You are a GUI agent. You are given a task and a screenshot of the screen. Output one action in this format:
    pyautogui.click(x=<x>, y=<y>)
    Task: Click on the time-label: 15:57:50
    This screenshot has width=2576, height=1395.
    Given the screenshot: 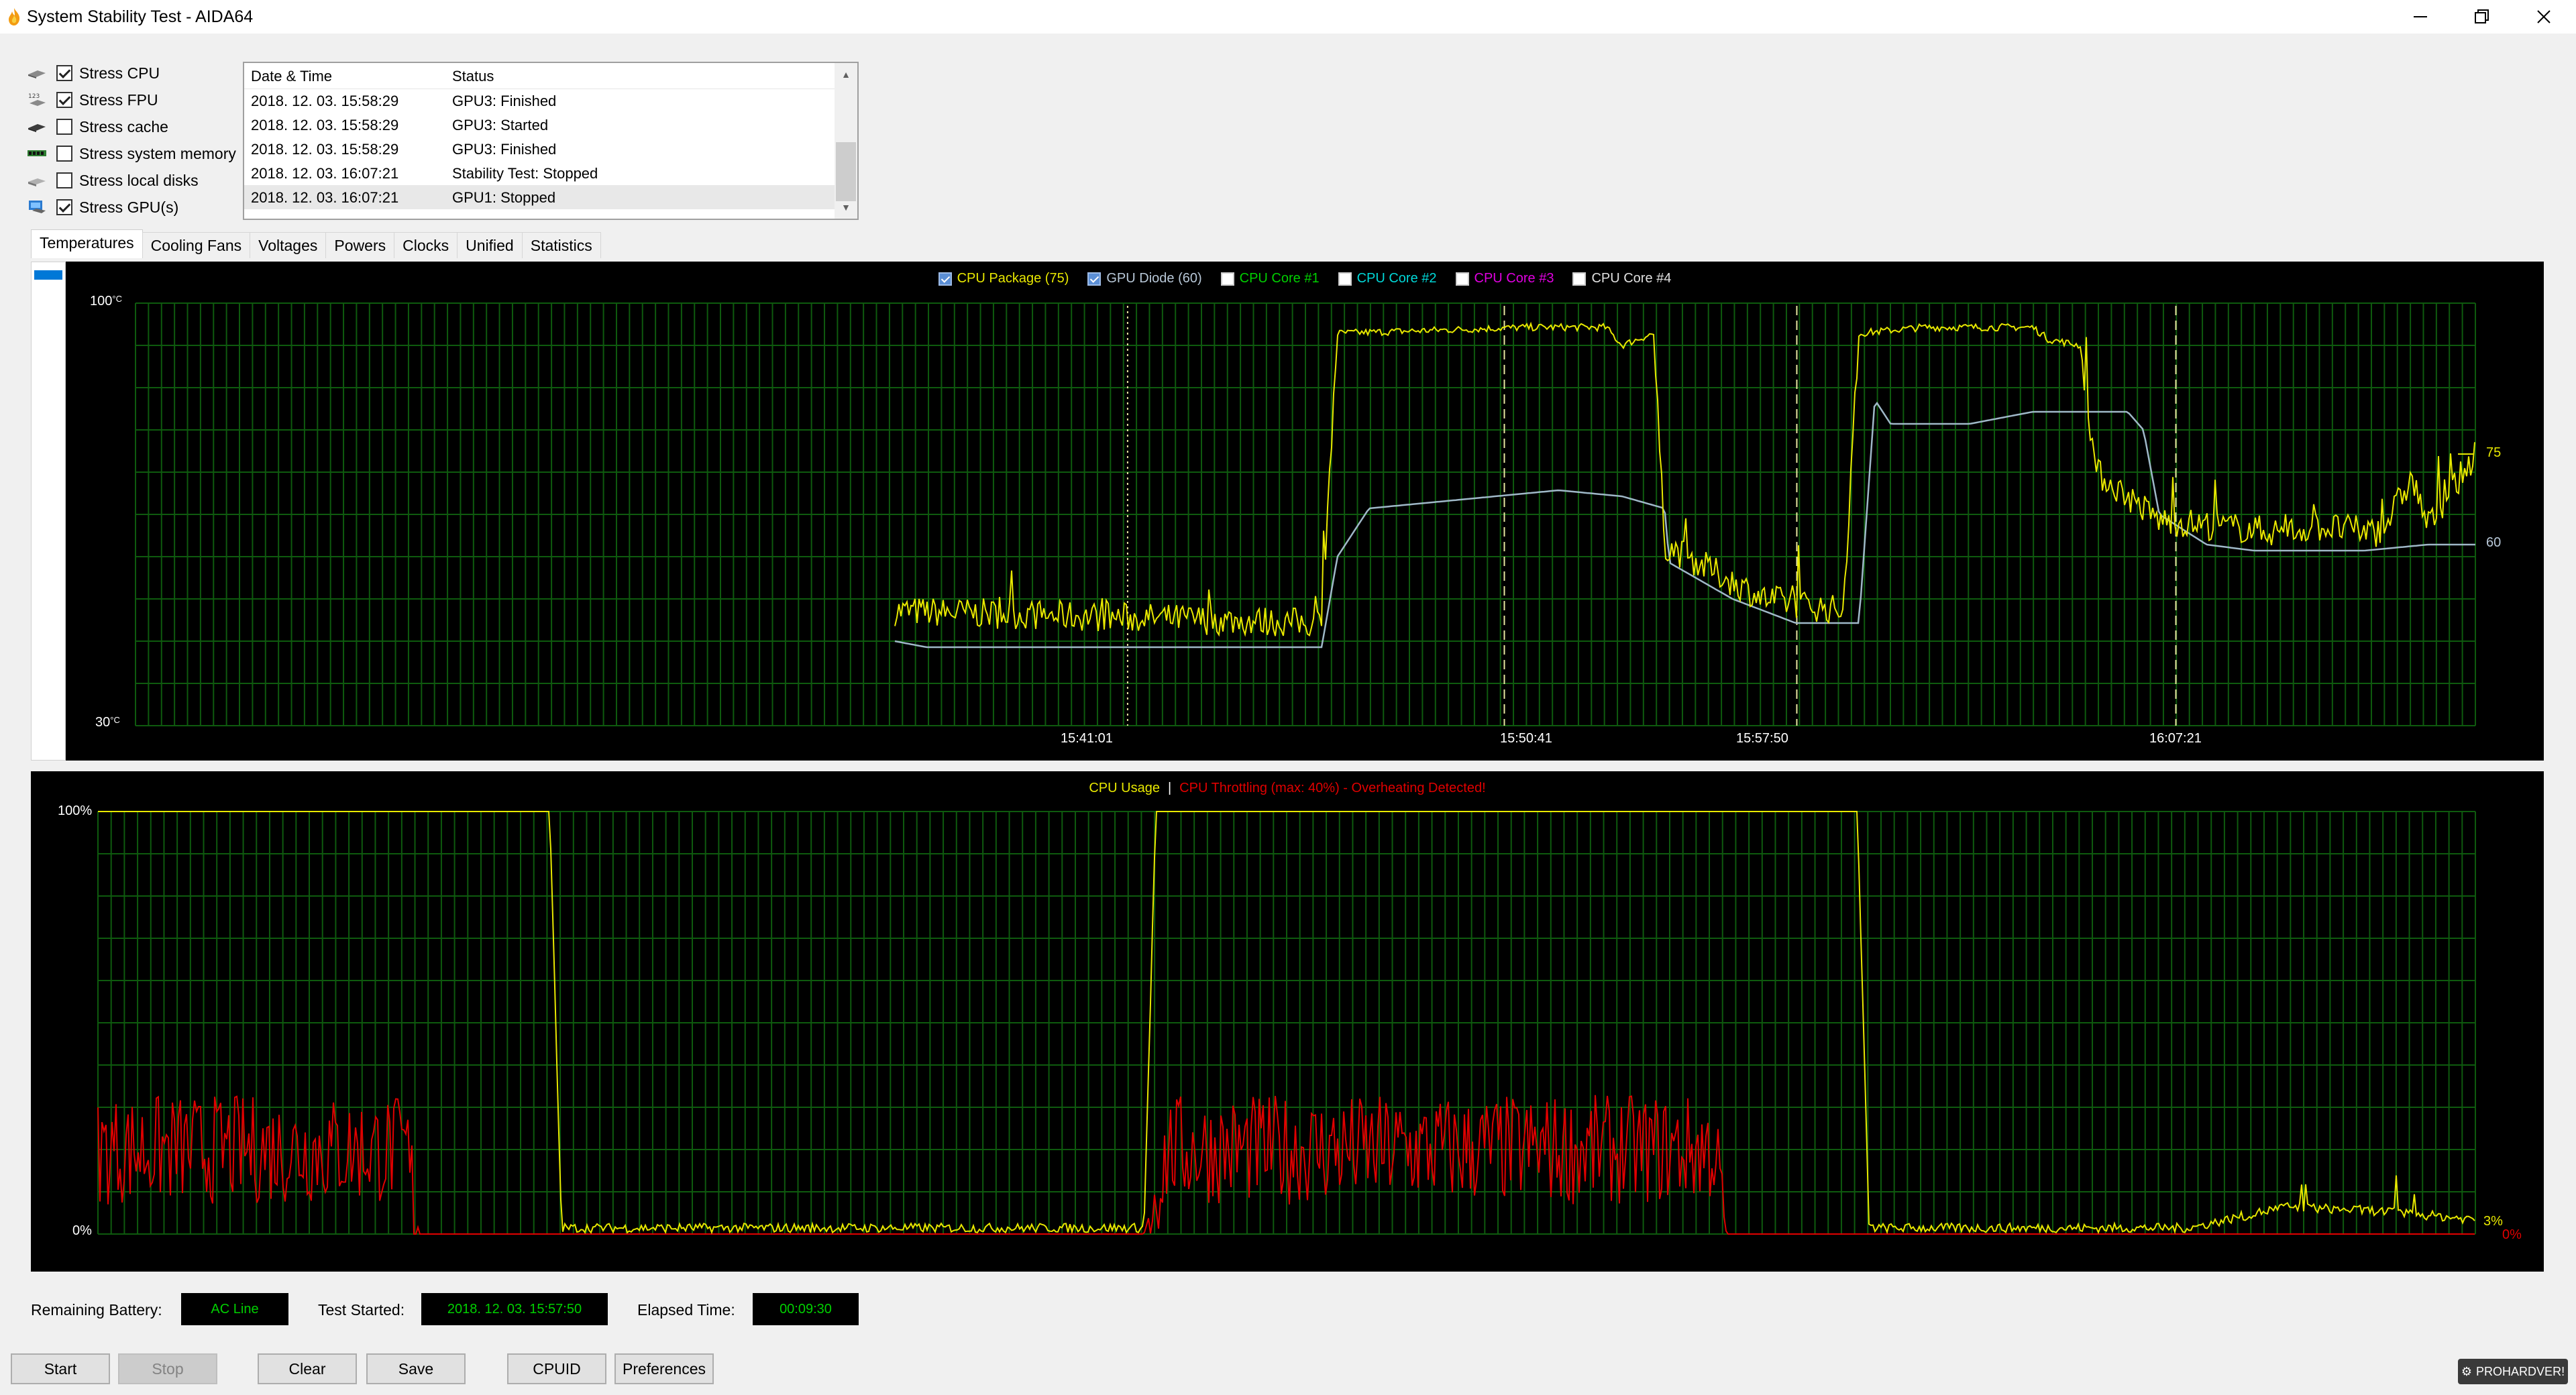 What is the action you would take?
    pyautogui.click(x=1762, y=738)
    